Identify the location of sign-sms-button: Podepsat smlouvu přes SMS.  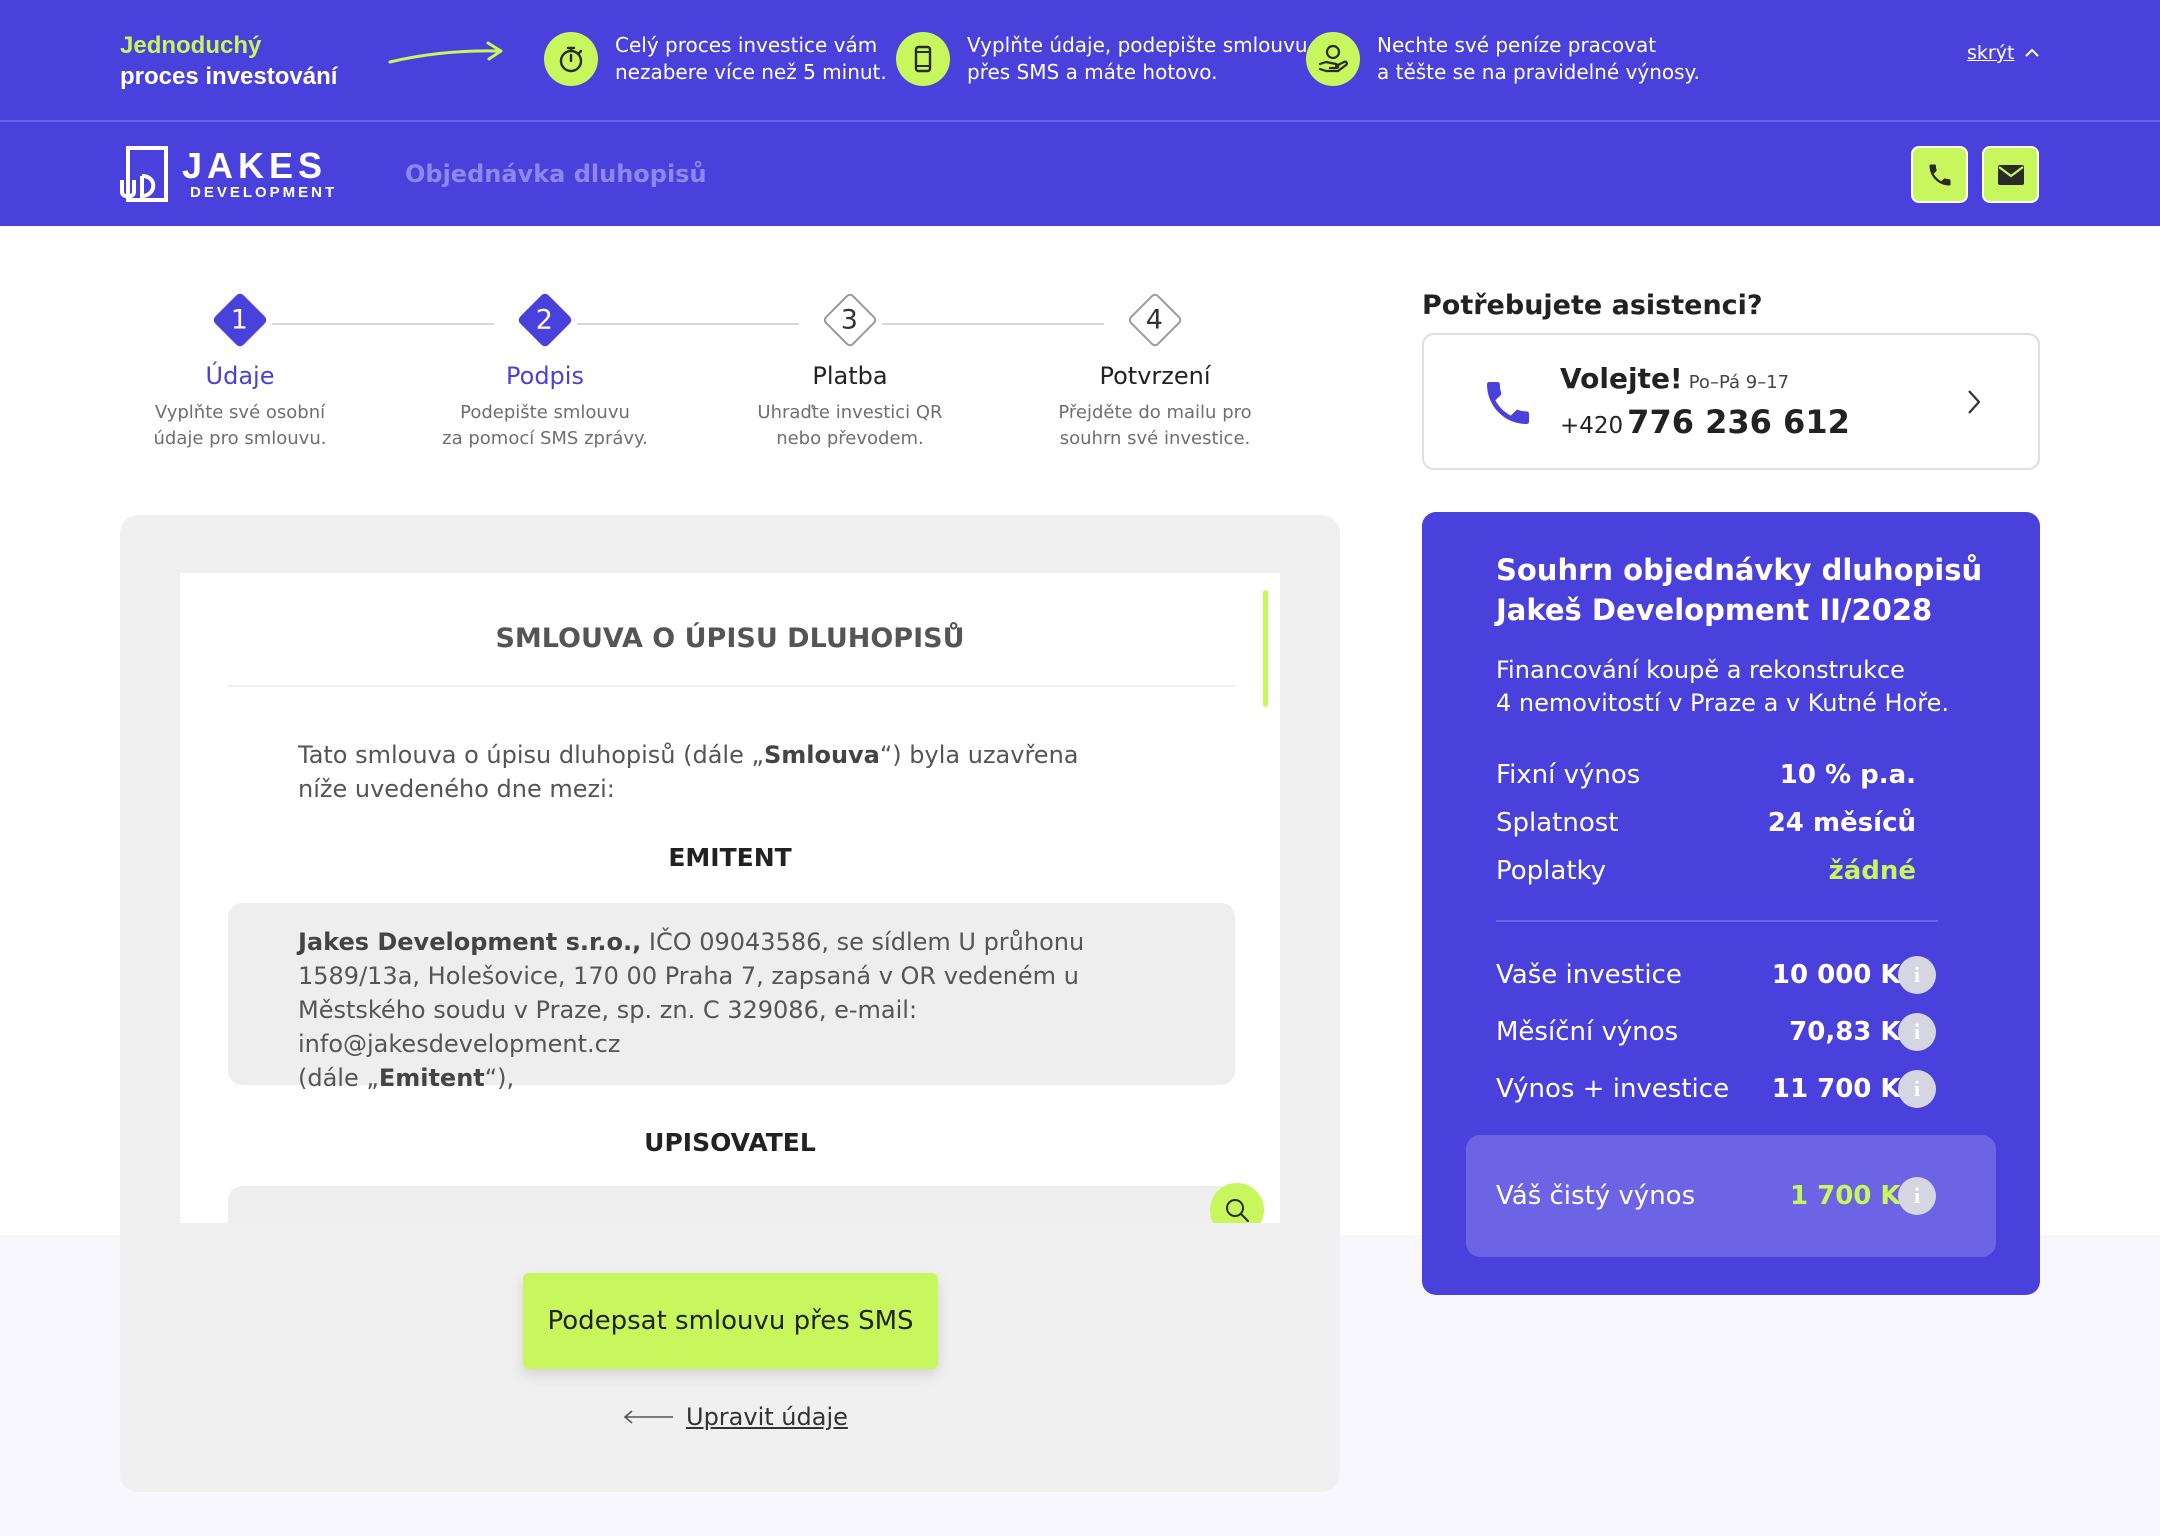
(730, 1321).